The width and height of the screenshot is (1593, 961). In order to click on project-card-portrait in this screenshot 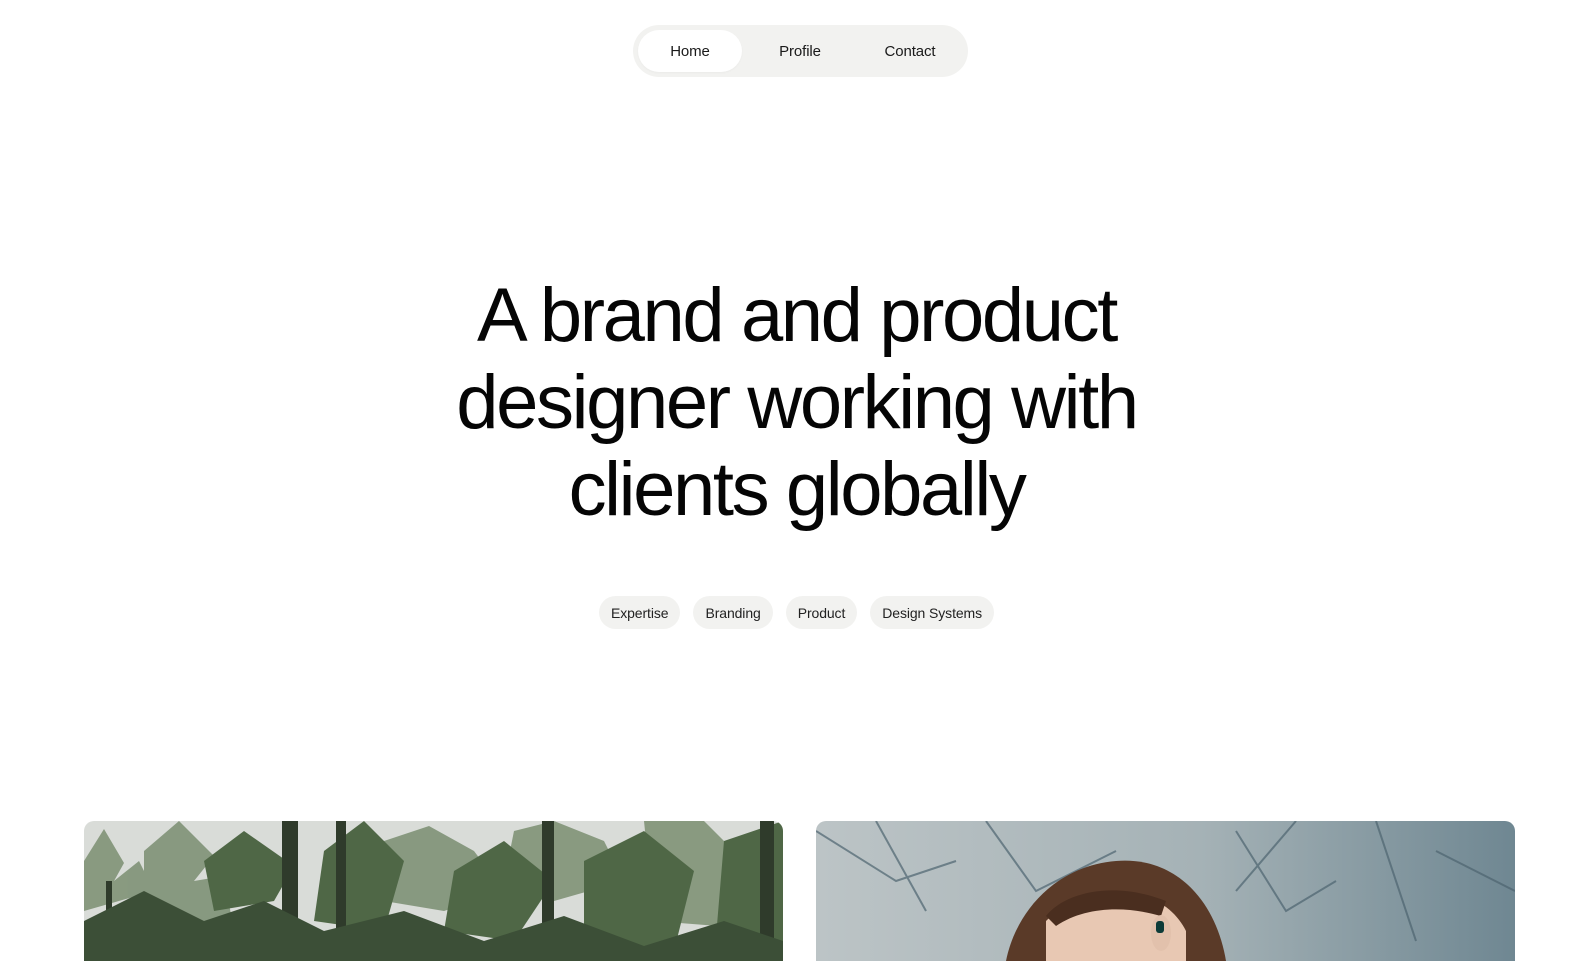, I will do `click(1165, 891)`.